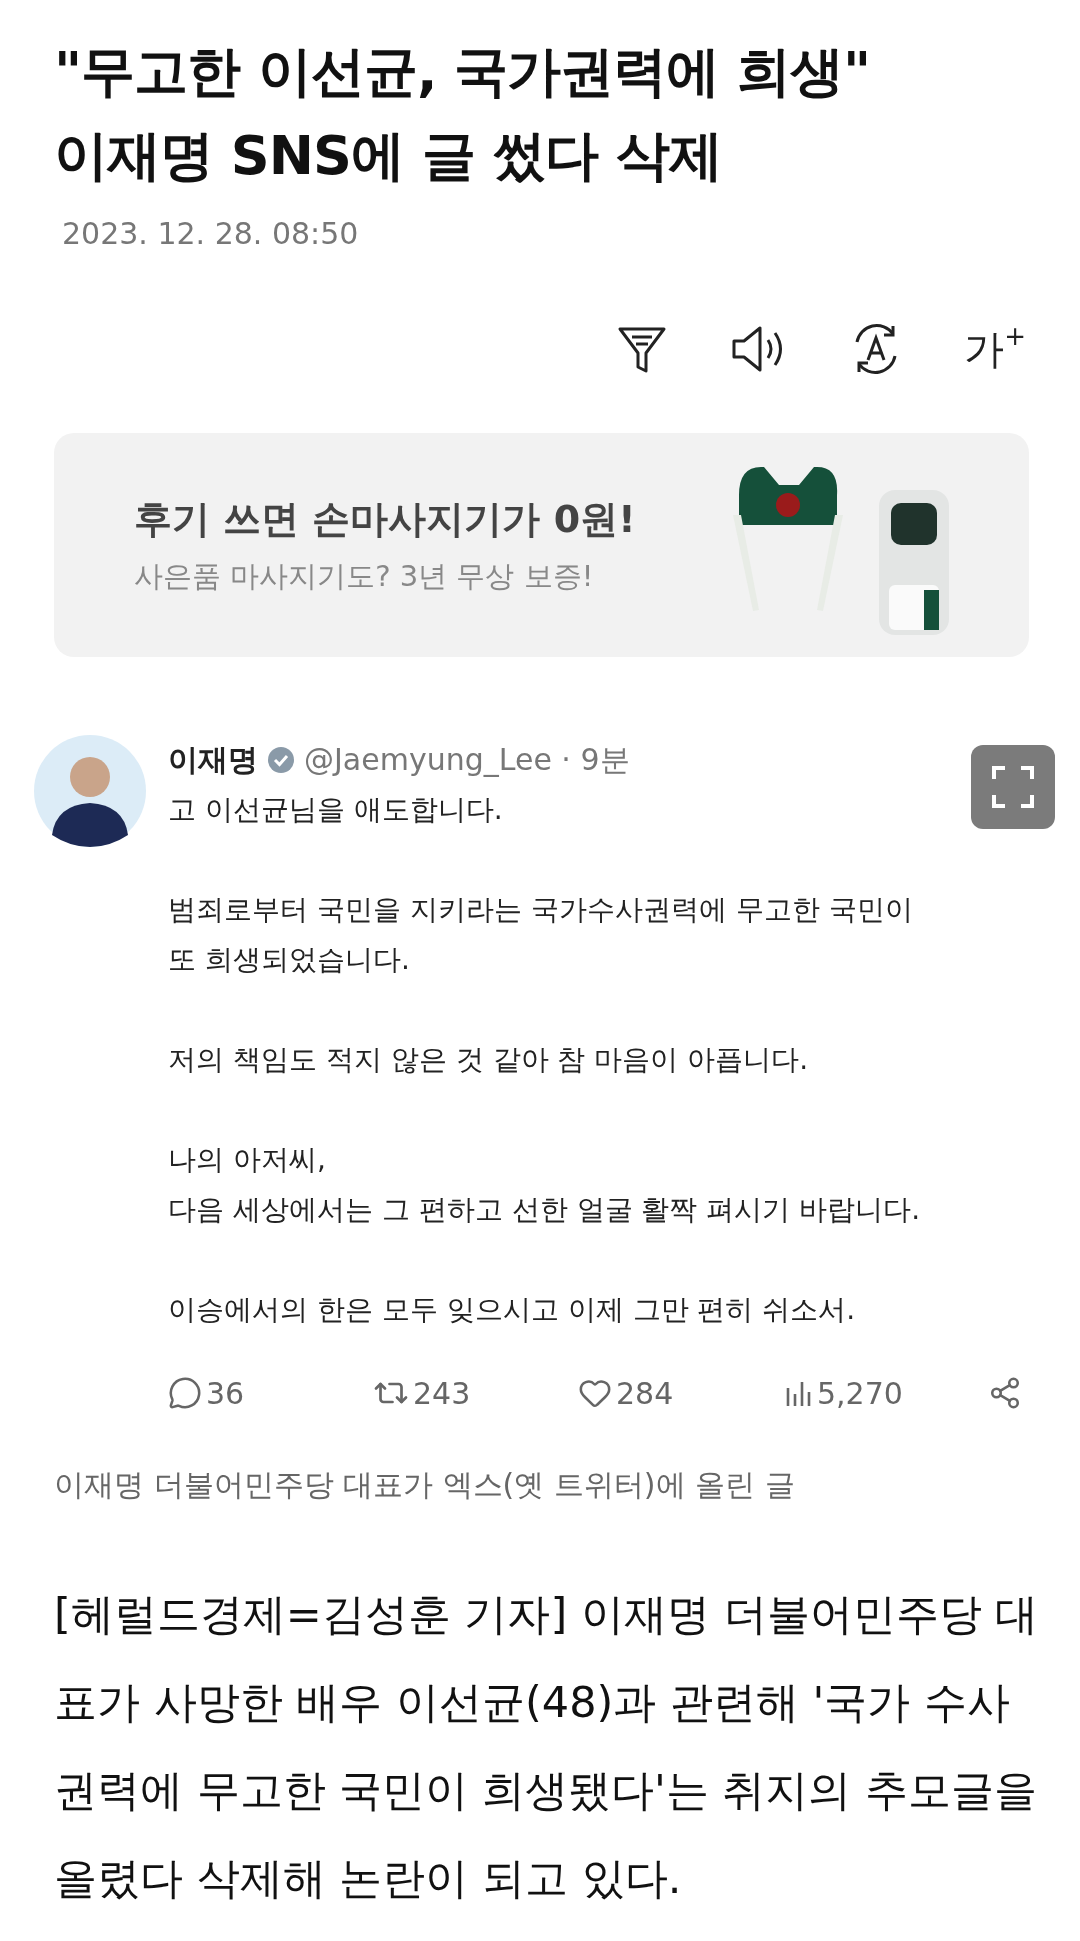 This screenshot has width=1080, height=1941. I want to click on stat-count: 36, so click(225, 1393).